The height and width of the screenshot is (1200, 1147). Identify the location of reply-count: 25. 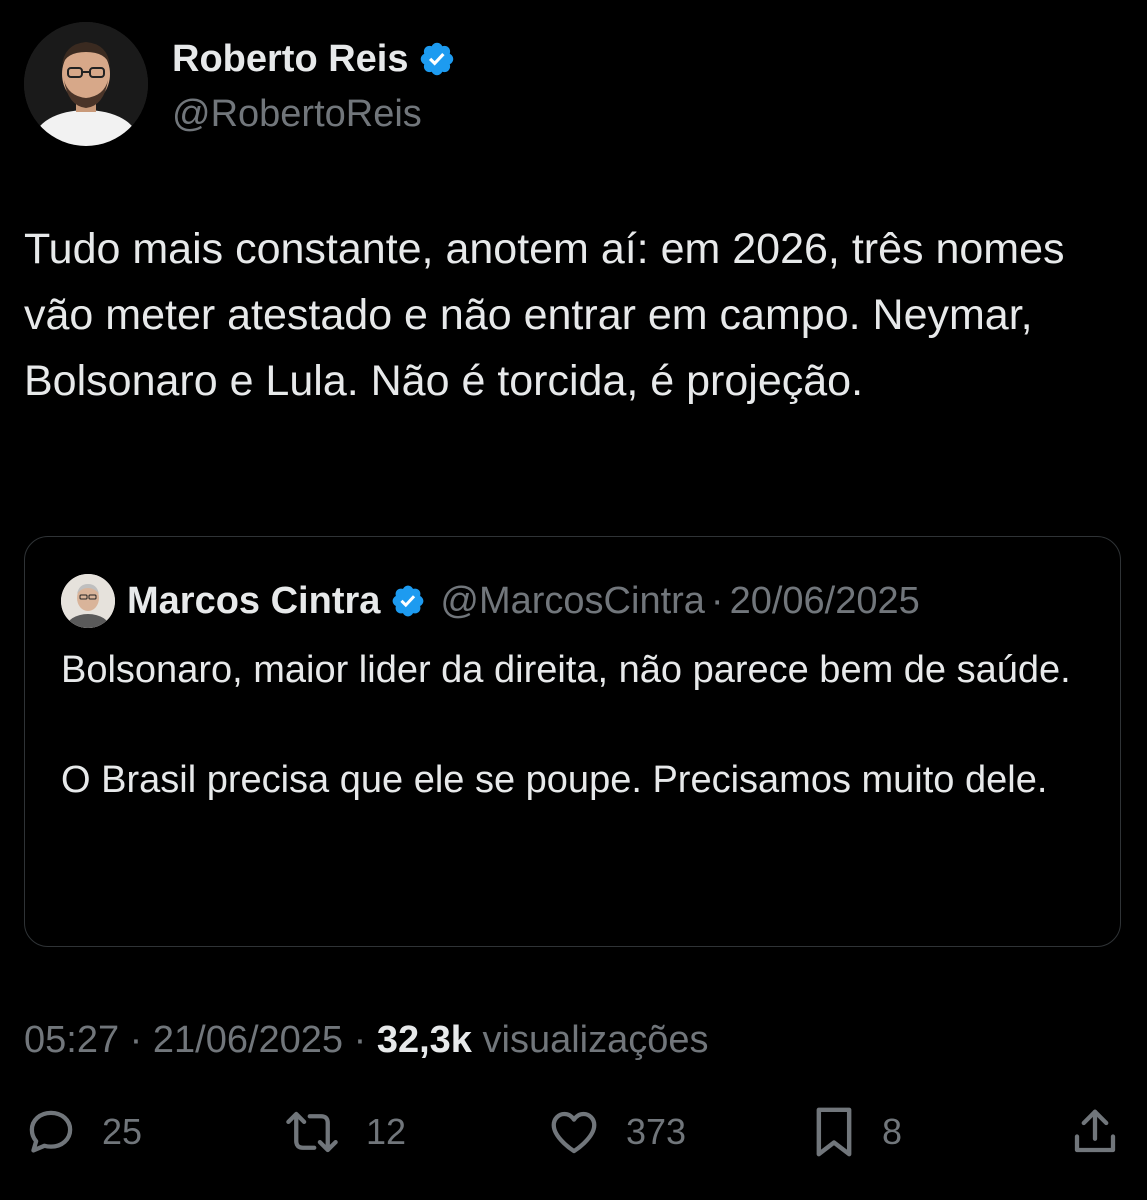
(122, 1131).